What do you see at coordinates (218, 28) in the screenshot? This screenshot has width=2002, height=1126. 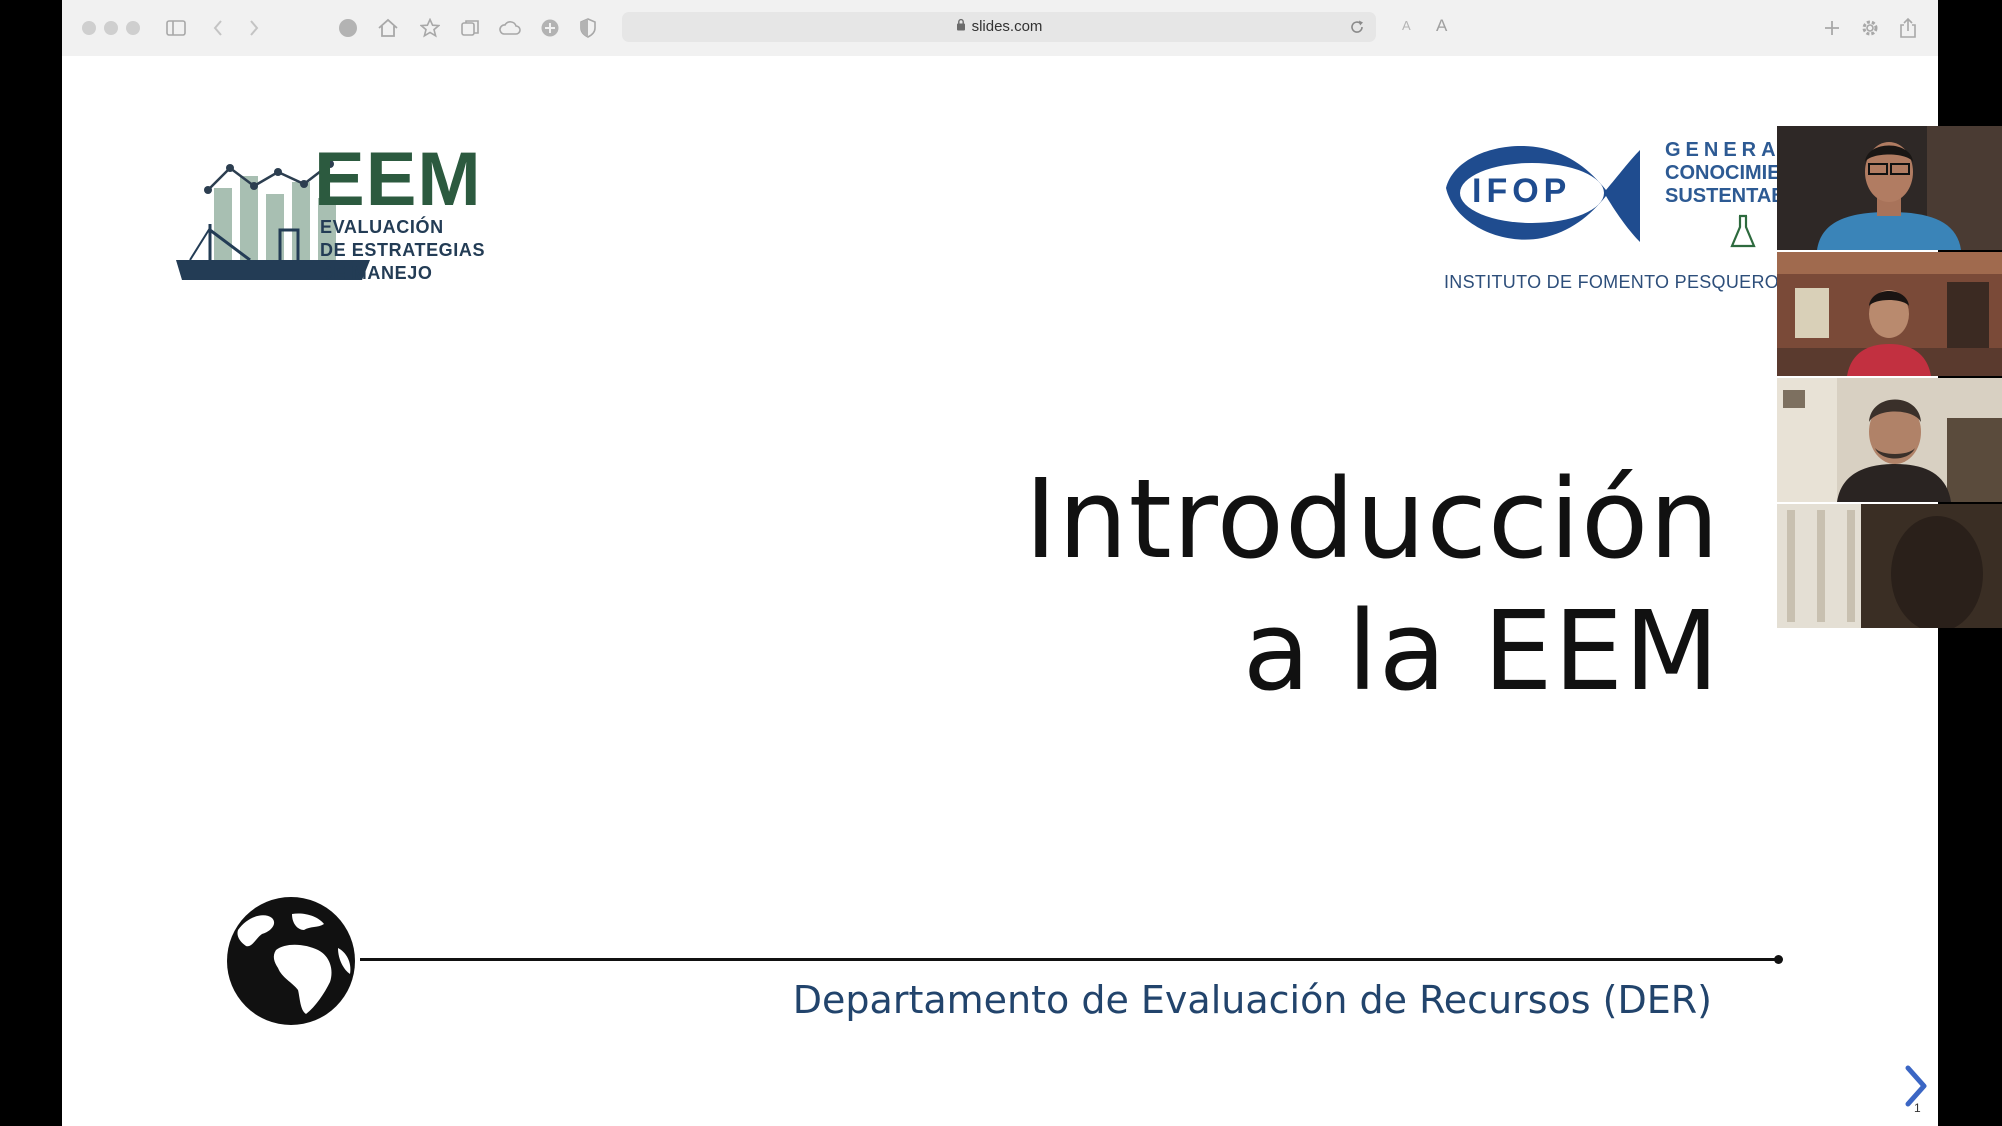 I see `back-icon` at bounding box center [218, 28].